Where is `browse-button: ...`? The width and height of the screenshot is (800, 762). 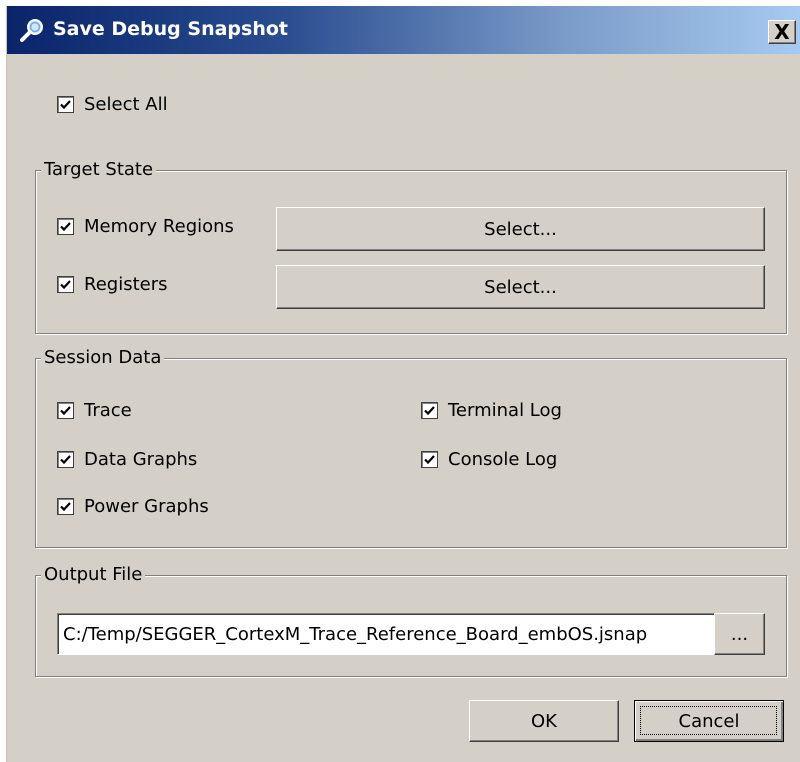 browse-button: ... is located at coordinates (739, 634).